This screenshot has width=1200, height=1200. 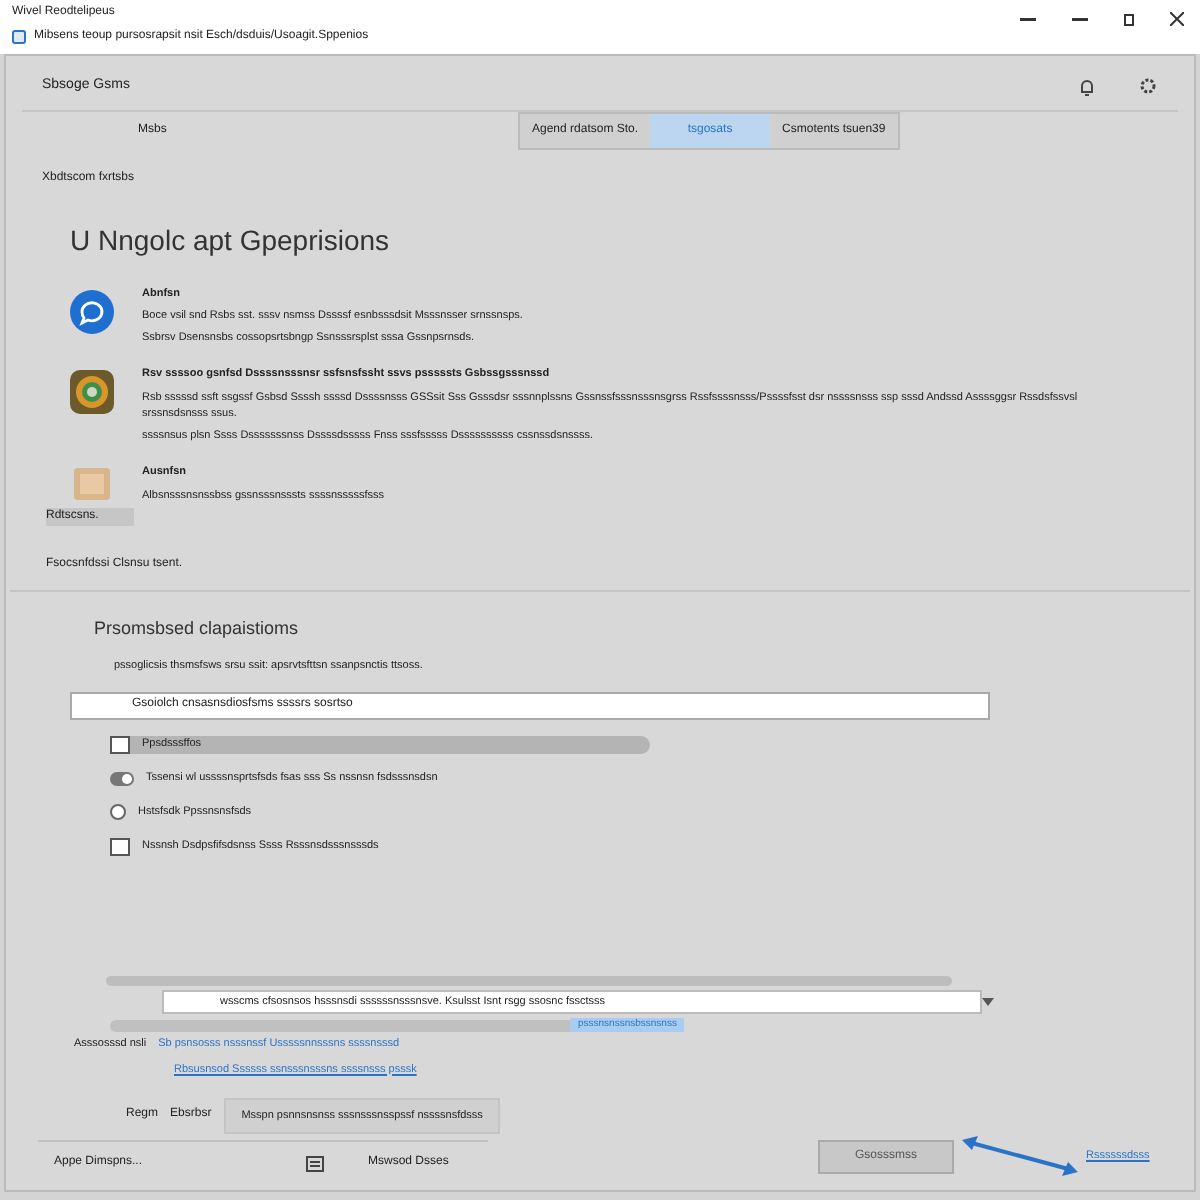 I want to click on dropdown-icon, so click(x=988, y=1001).